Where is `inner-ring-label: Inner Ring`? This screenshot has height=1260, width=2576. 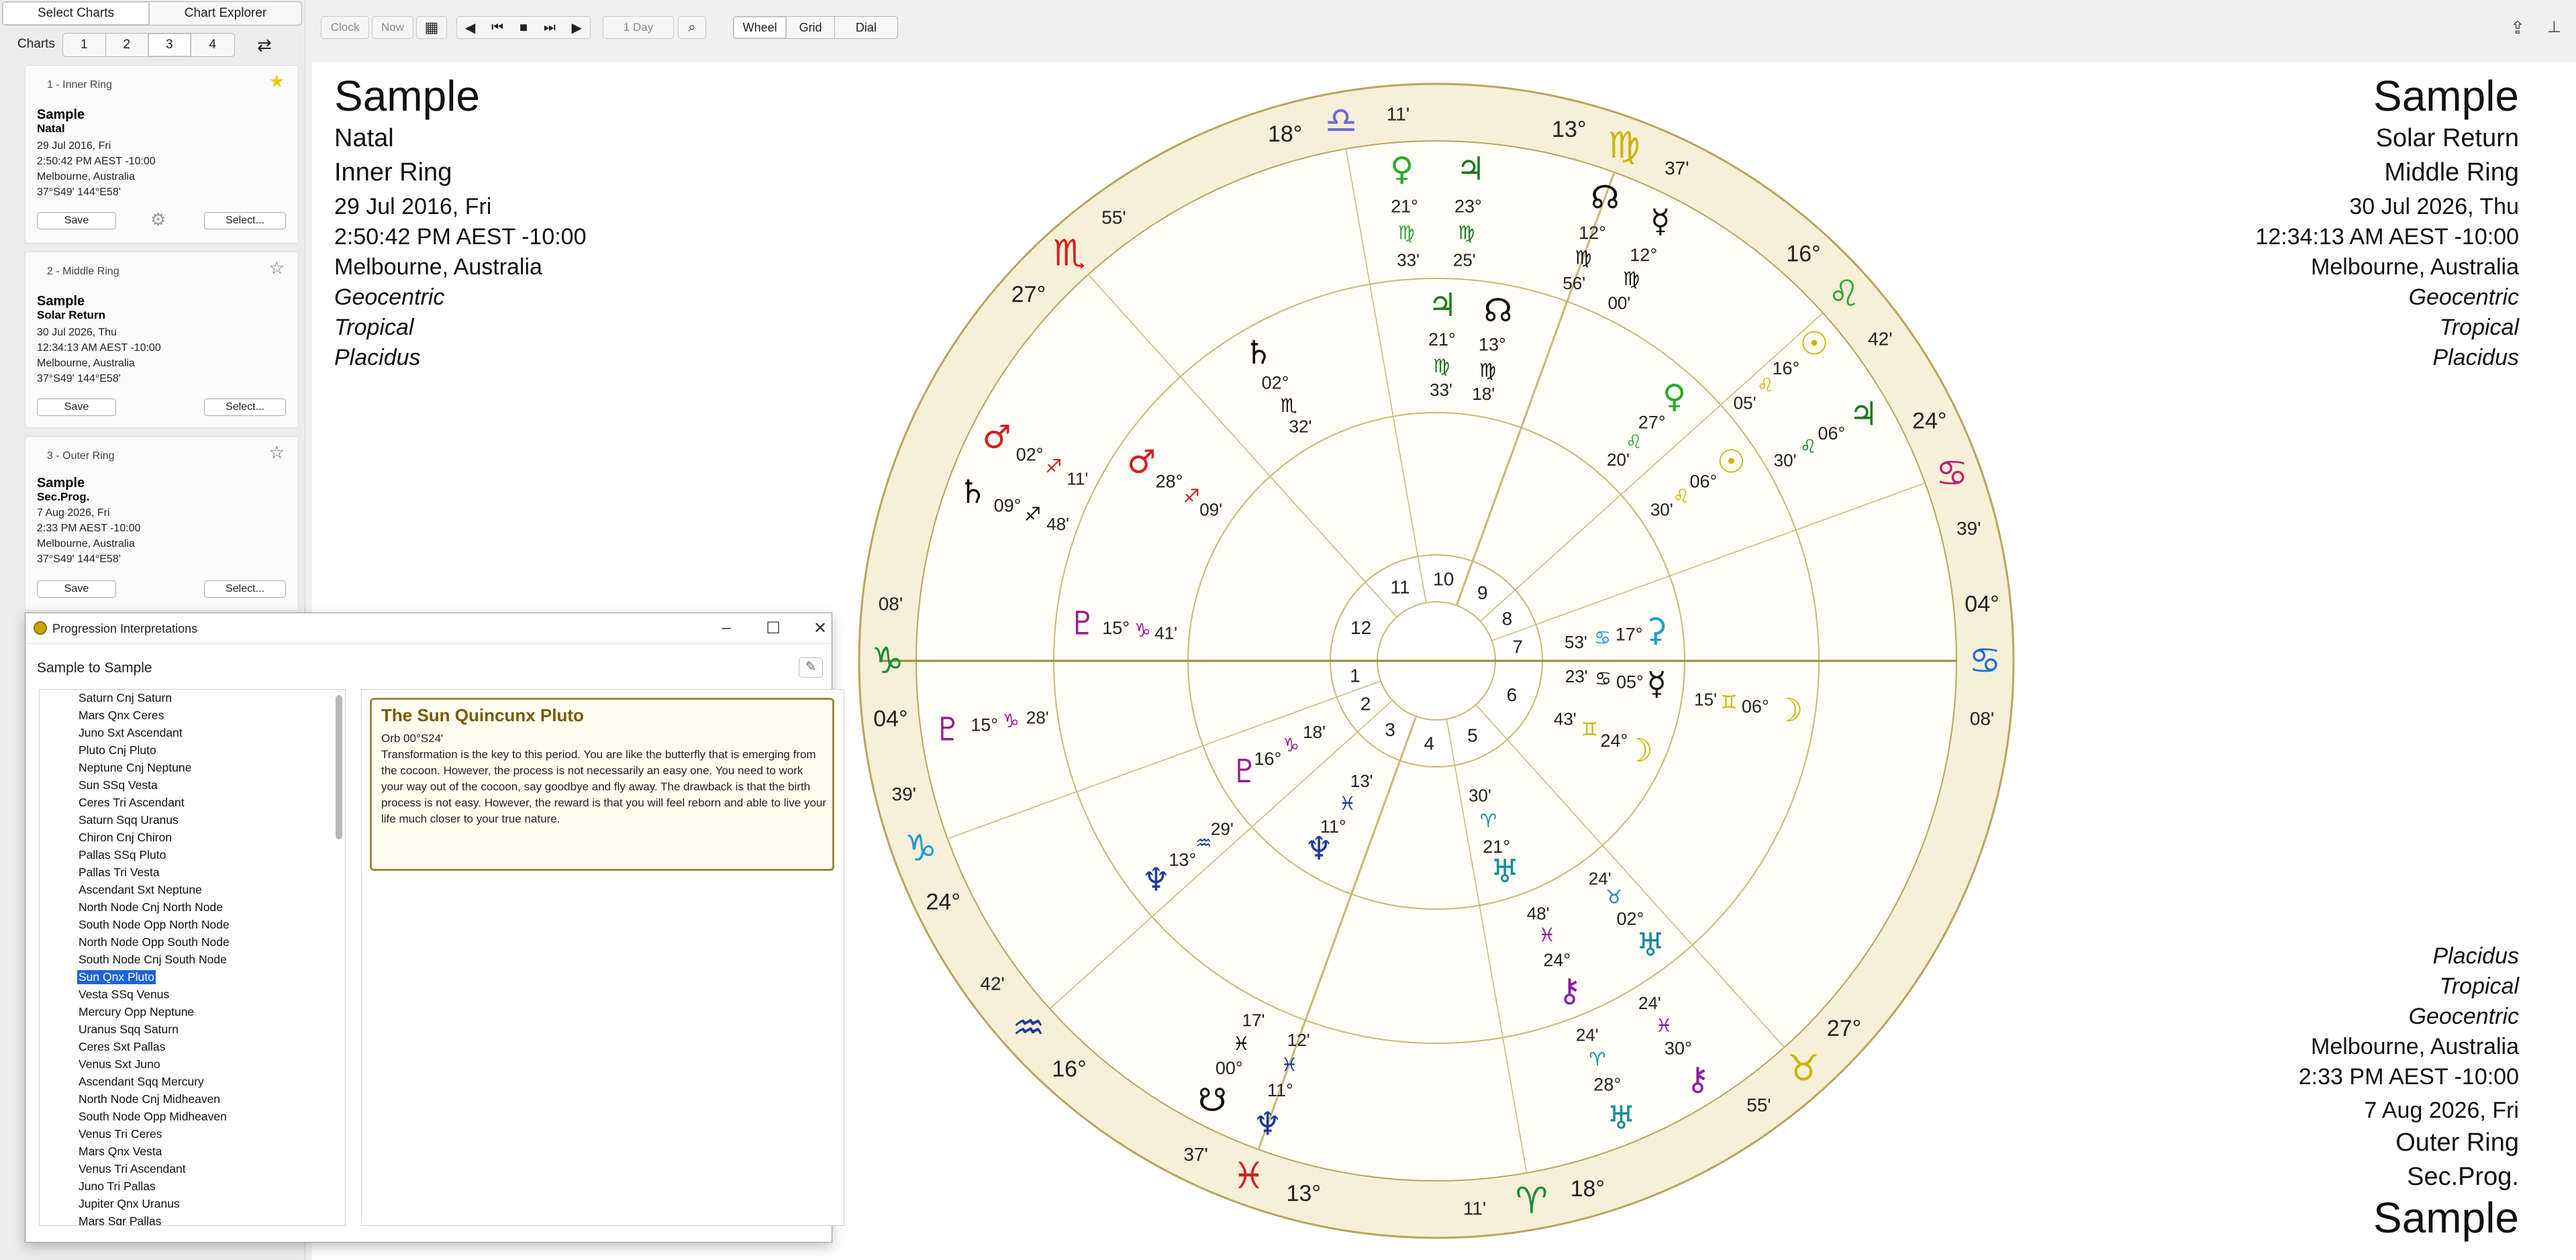
inner-ring-label: Inner Ring is located at coordinates (393, 173).